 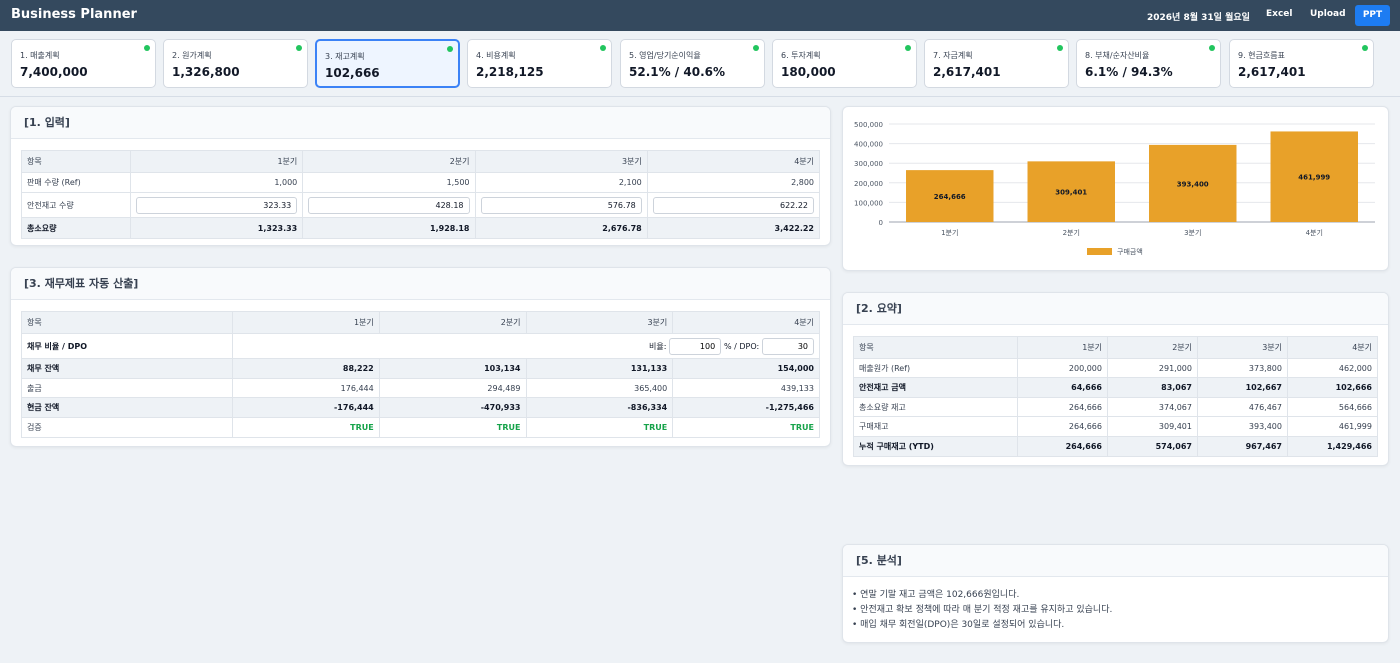 What do you see at coordinates (1071, 193) in the screenshot?
I see `data-label: 309,401` at bounding box center [1071, 193].